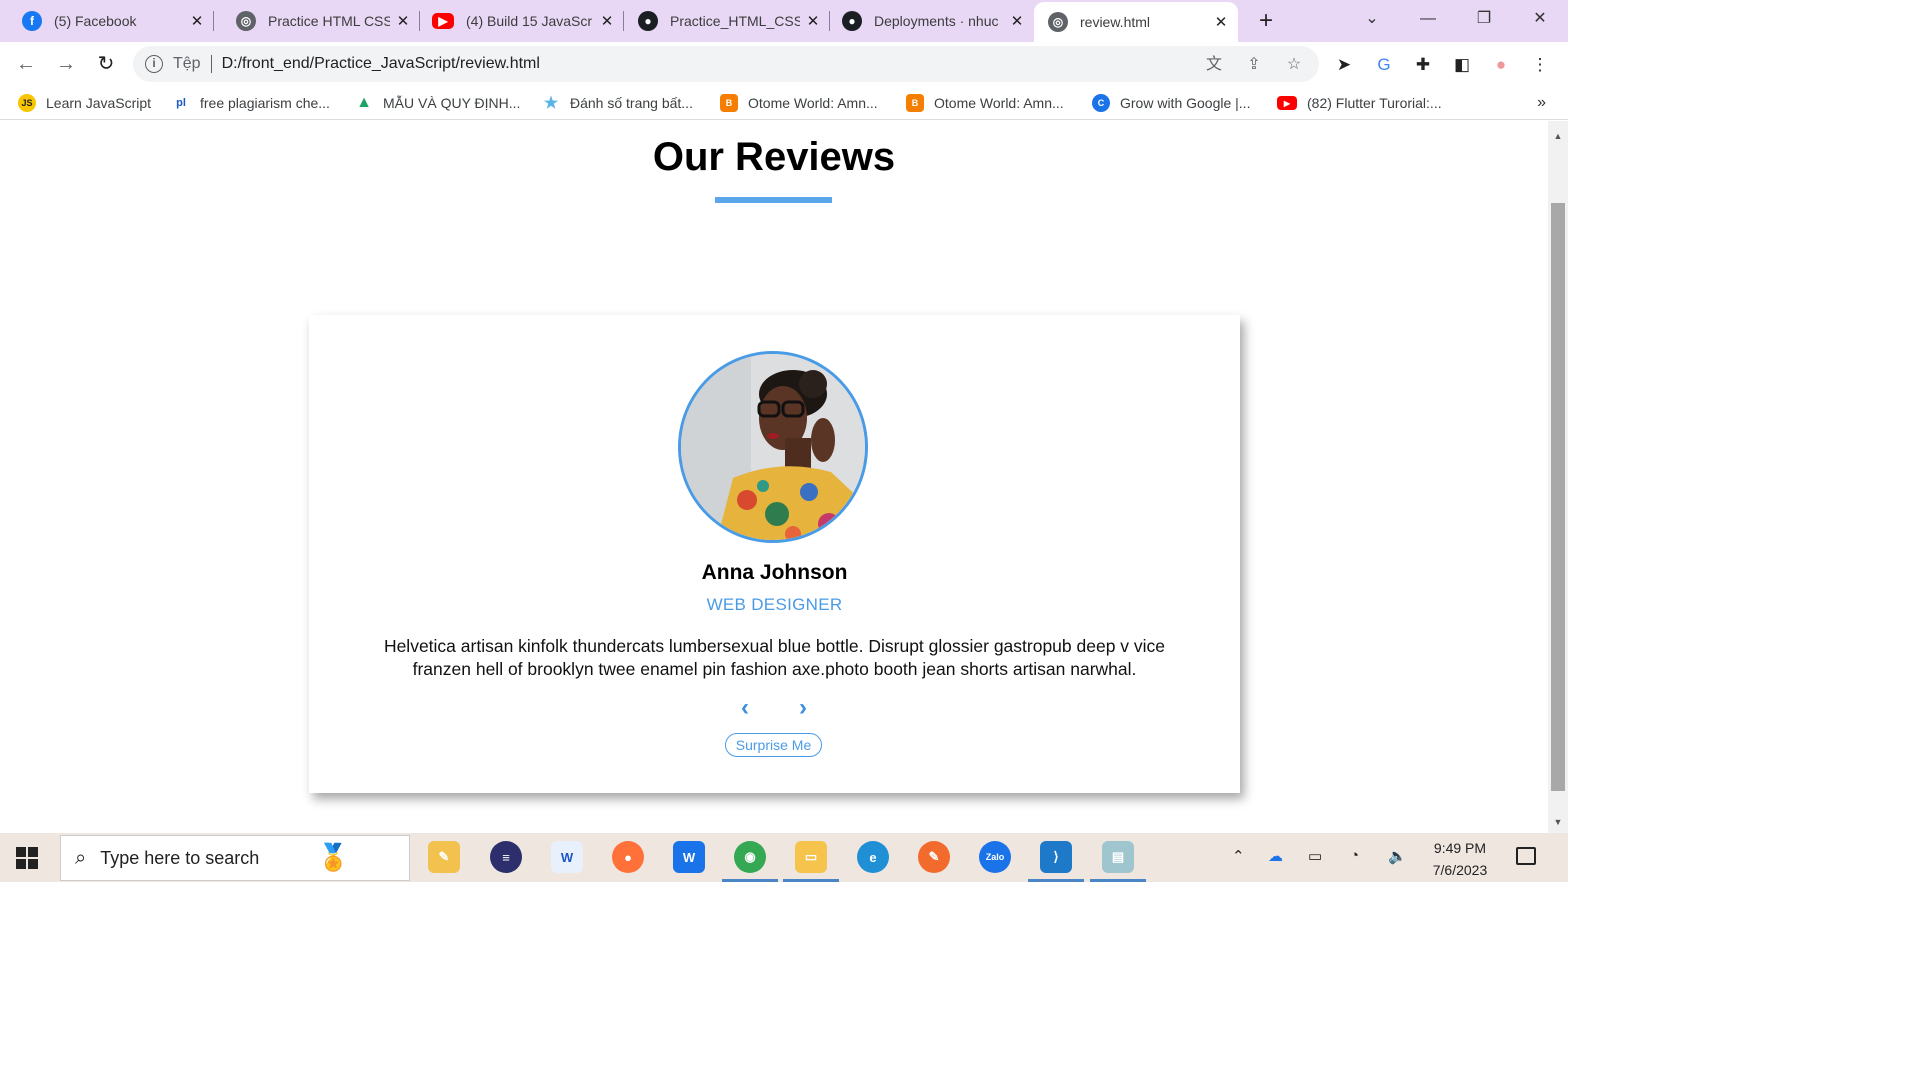  What do you see at coordinates (506, 857) in the screenshot?
I see `eclipse-icon: ≡` at bounding box center [506, 857].